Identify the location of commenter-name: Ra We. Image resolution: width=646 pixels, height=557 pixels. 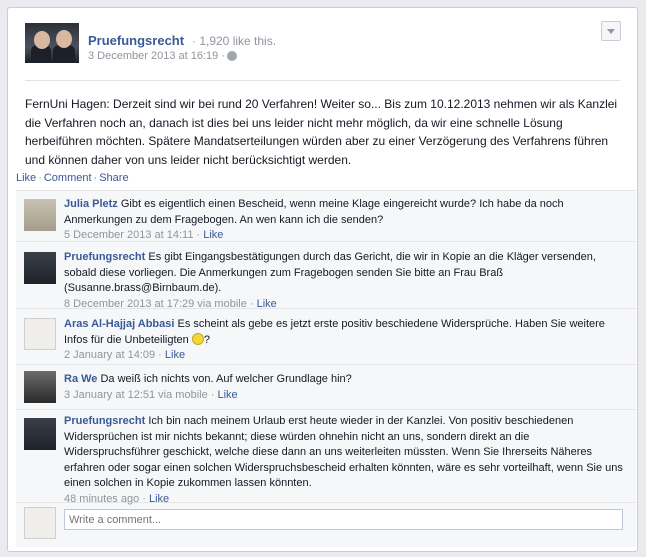
(80, 379).